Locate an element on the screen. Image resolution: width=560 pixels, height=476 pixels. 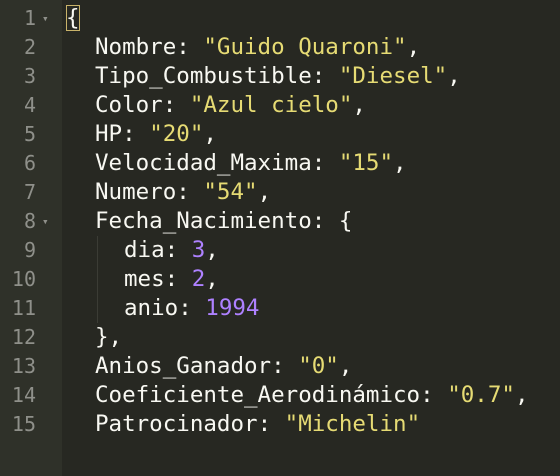
code-line: 4 Color: "Azul cielo", is located at coordinates (280, 105).